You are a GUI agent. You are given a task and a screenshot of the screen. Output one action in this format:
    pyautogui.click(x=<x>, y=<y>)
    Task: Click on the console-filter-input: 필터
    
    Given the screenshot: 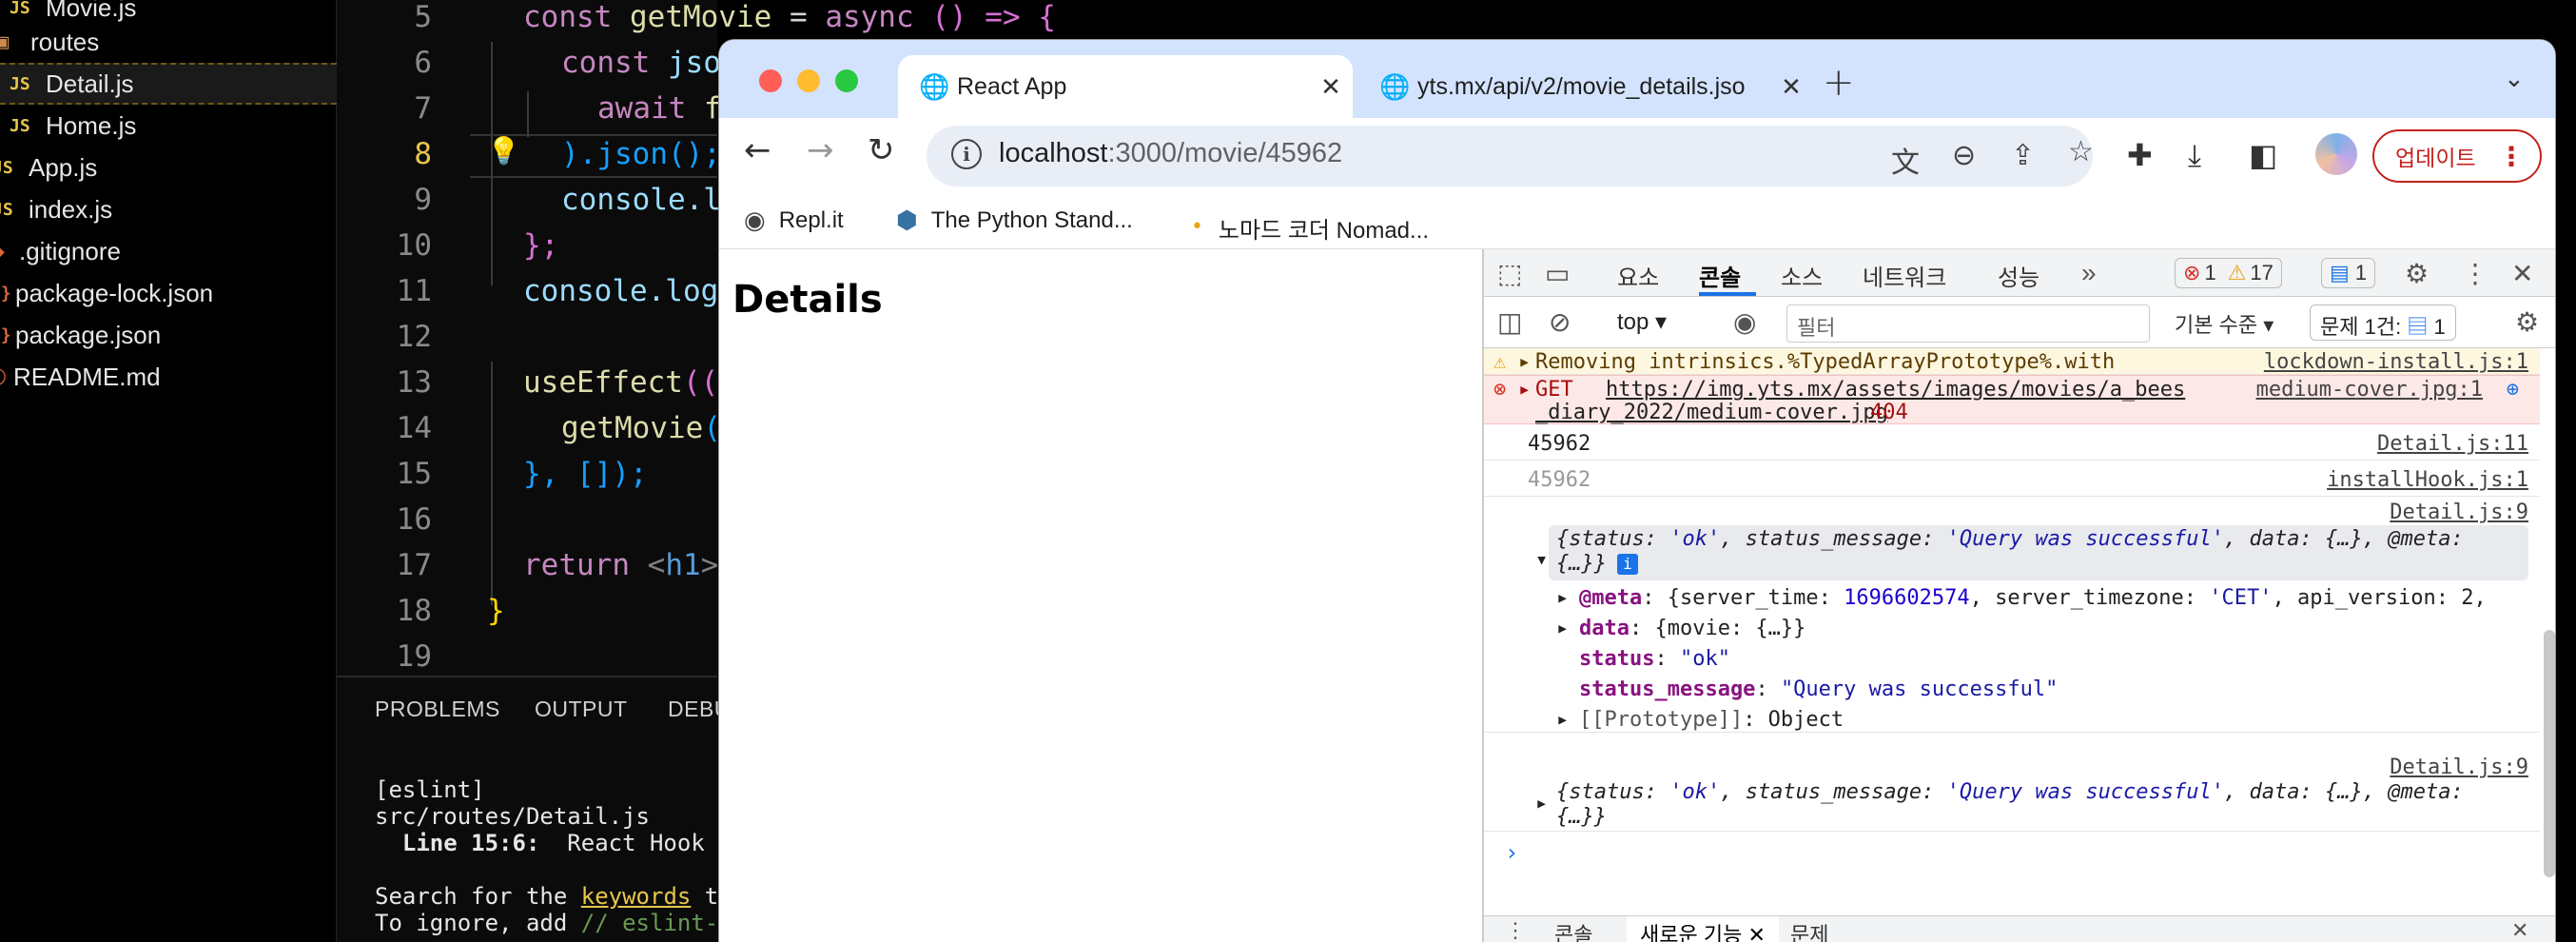 What is the action you would take?
    pyautogui.click(x=1968, y=323)
    